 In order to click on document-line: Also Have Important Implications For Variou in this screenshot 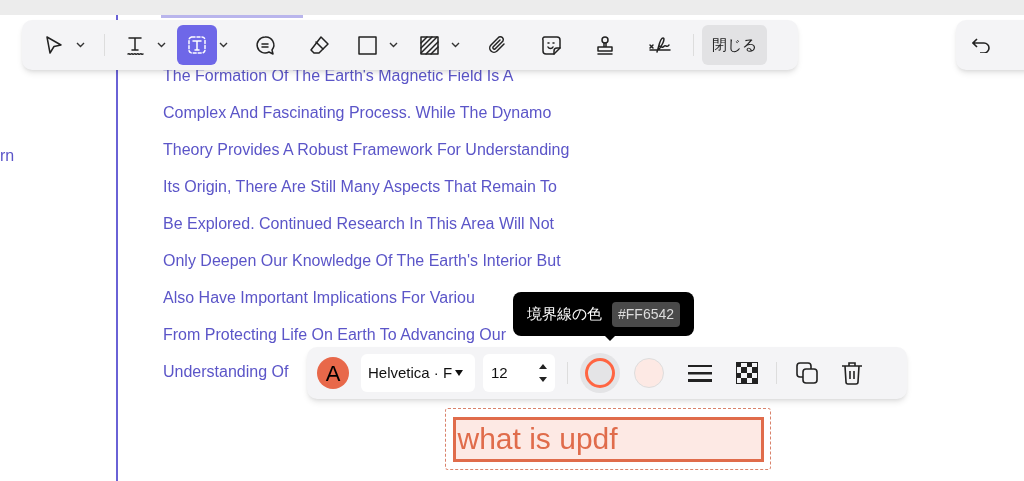, I will do `click(319, 298)`.